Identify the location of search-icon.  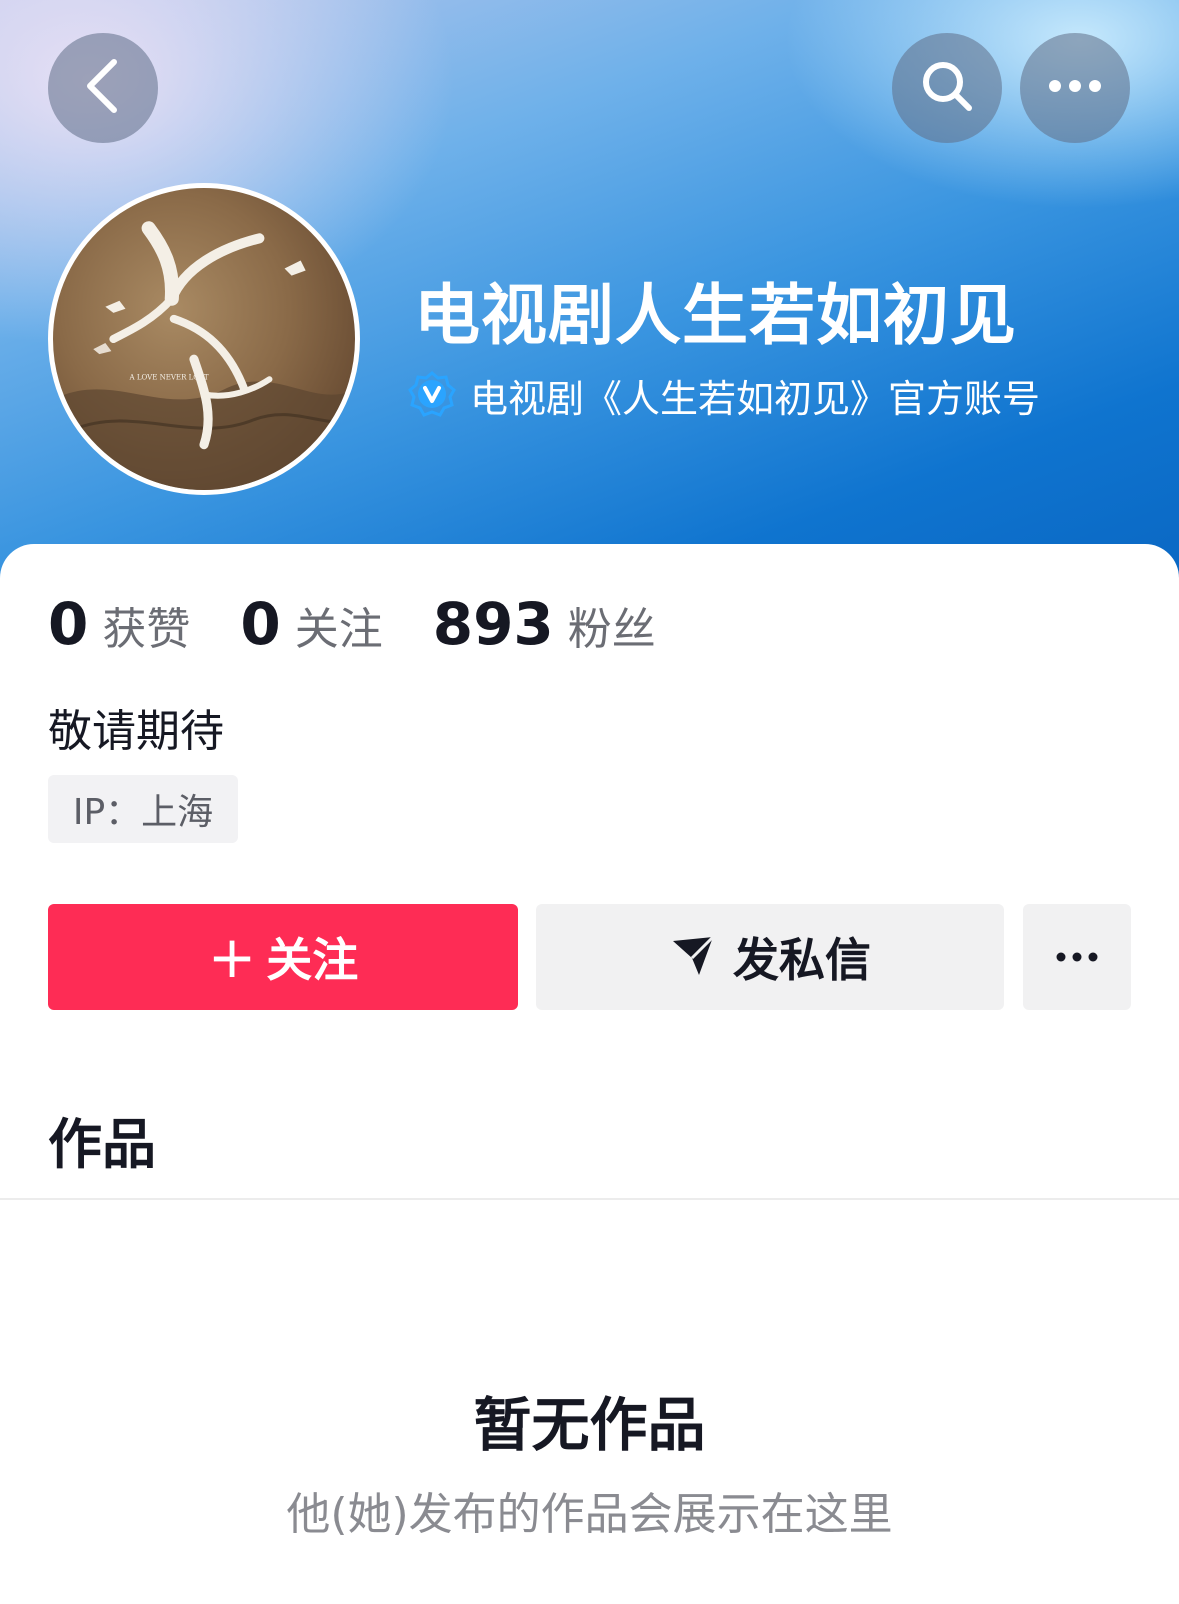
(947, 88).